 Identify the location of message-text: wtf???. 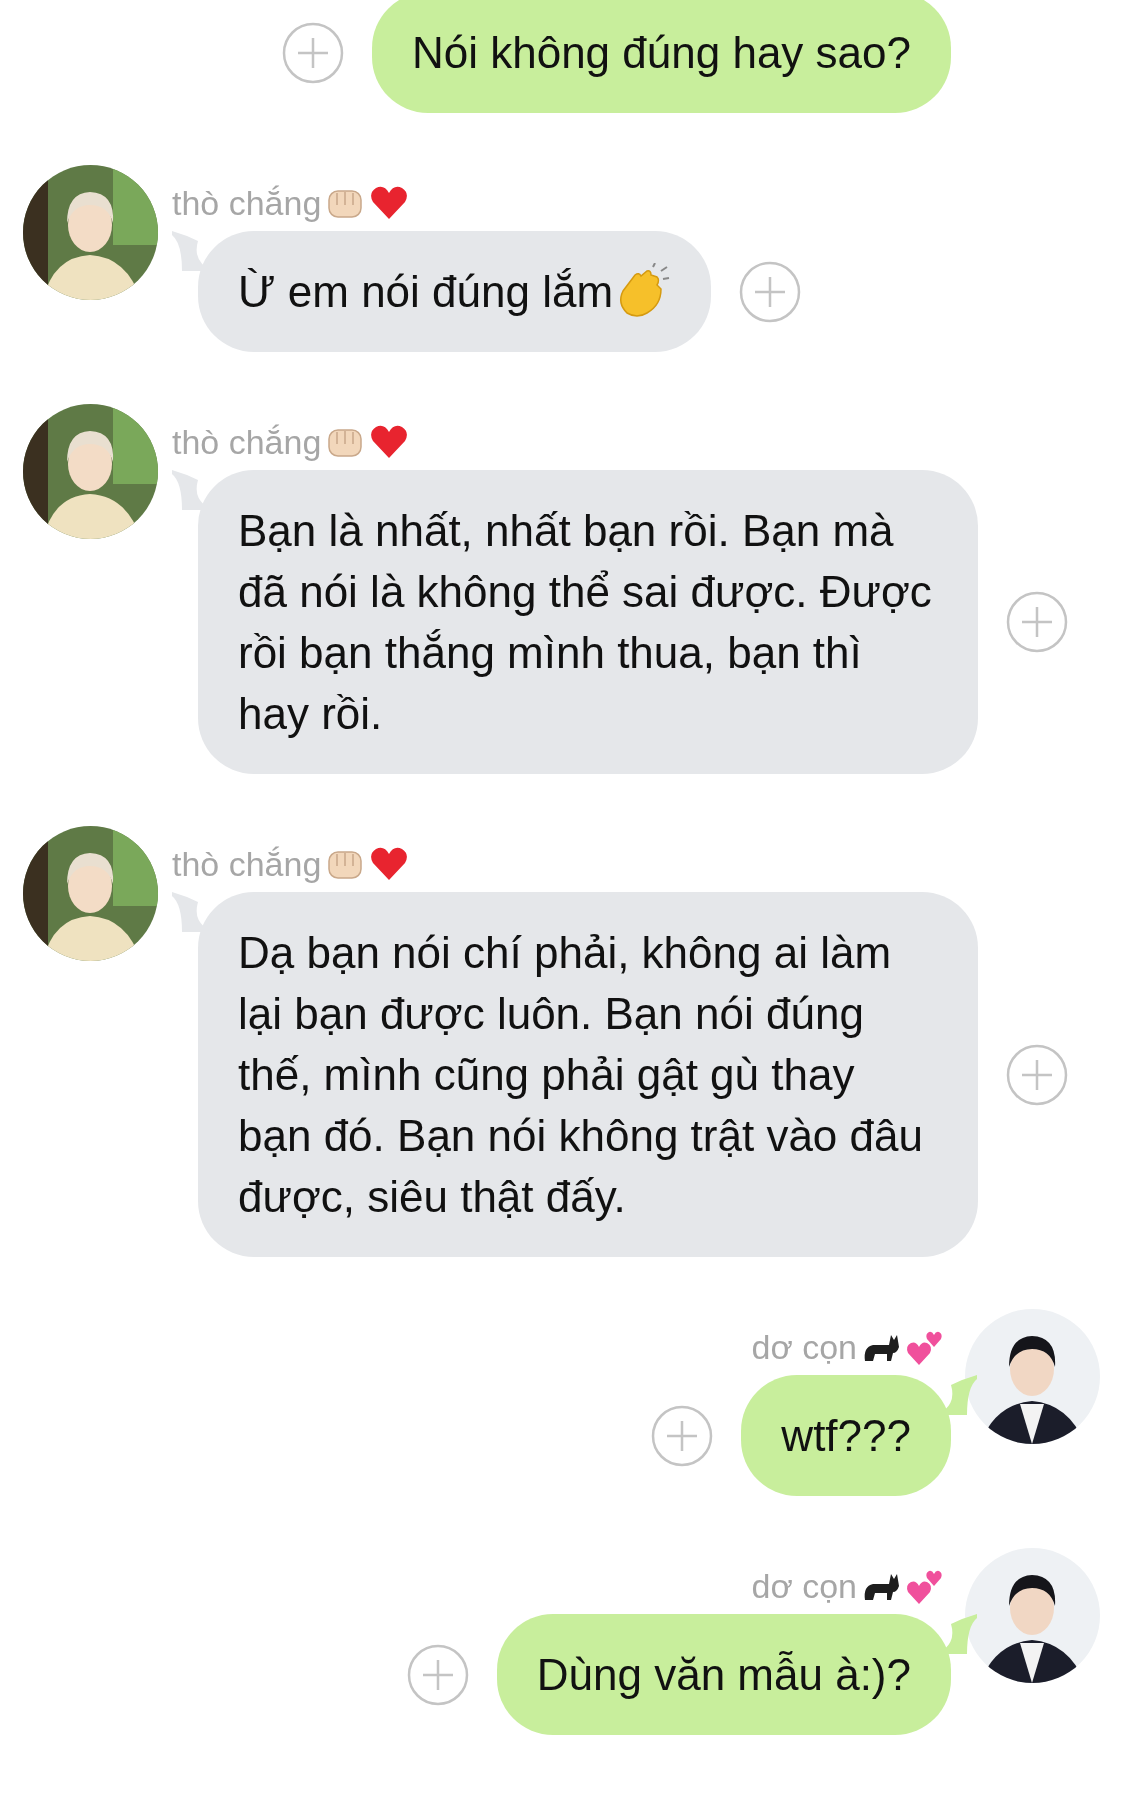
(846, 1436).